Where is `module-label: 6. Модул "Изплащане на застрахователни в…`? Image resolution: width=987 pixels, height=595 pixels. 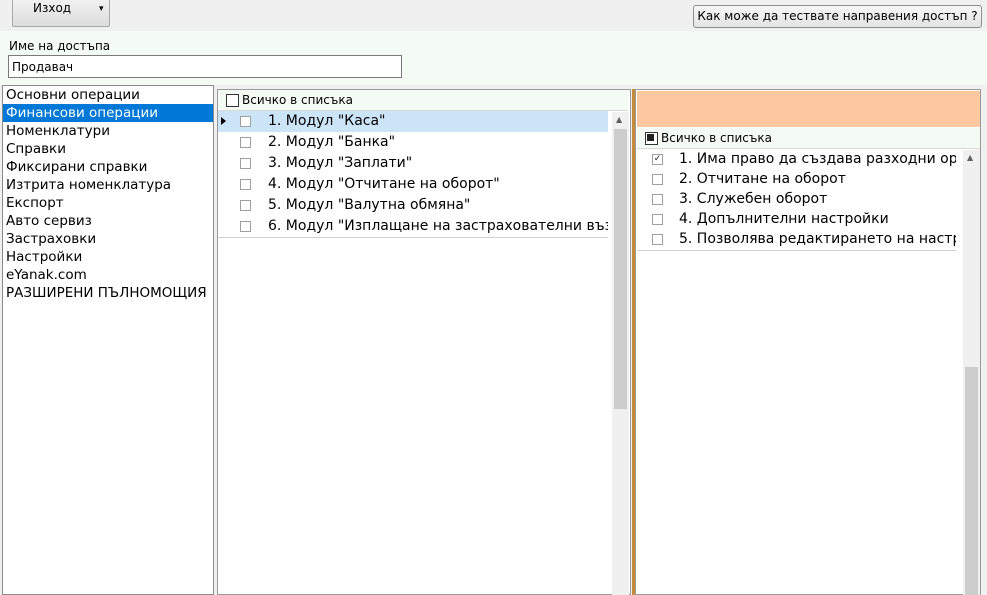
module-label: 6. Модул "Изплащане на застрахователни в… is located at coordinates (438, 226).